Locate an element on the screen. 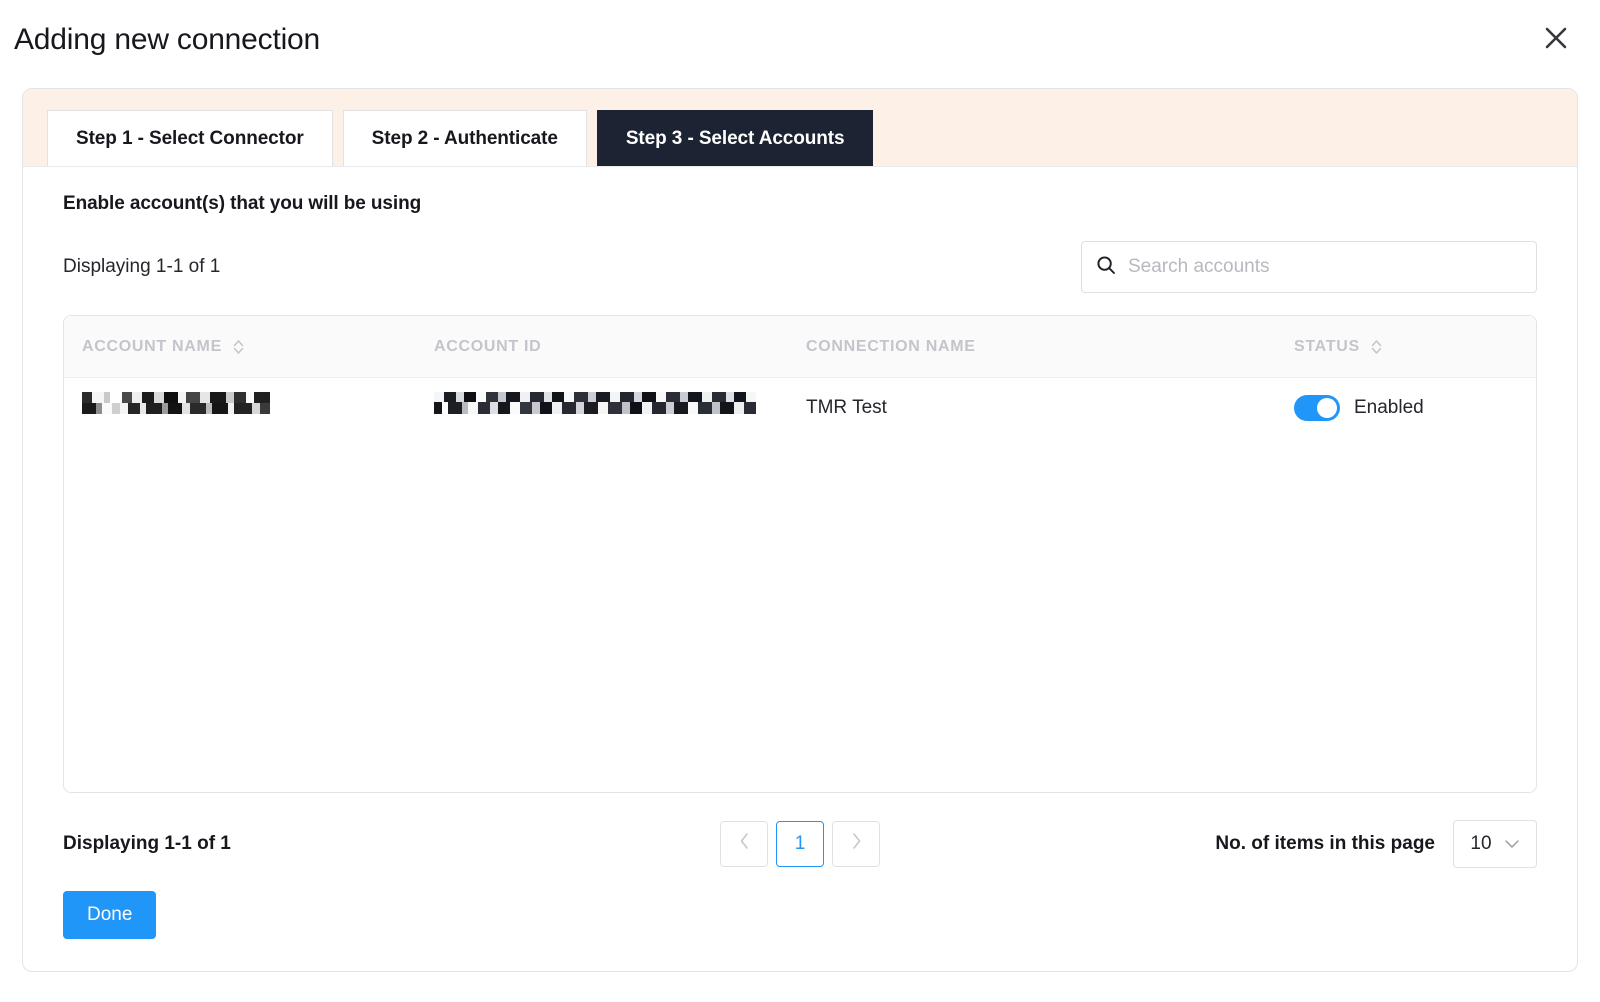 This screenshot has height=1002, width=1600. table-body: TMR Test Enabled is located at coordinates (800, 408).